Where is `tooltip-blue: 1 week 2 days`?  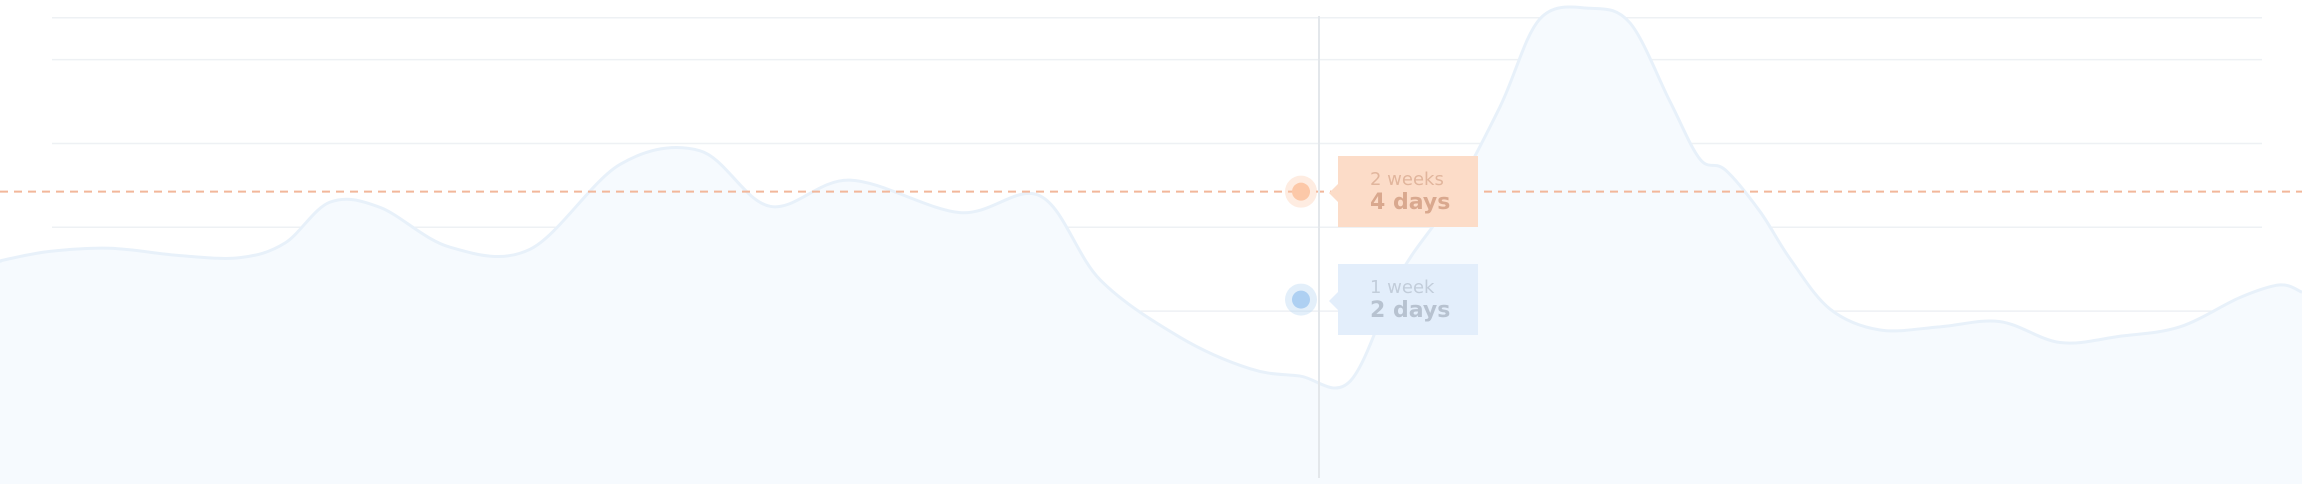
tooltip-blue: 1 week 2 days is located at coordinates (1403, 299).